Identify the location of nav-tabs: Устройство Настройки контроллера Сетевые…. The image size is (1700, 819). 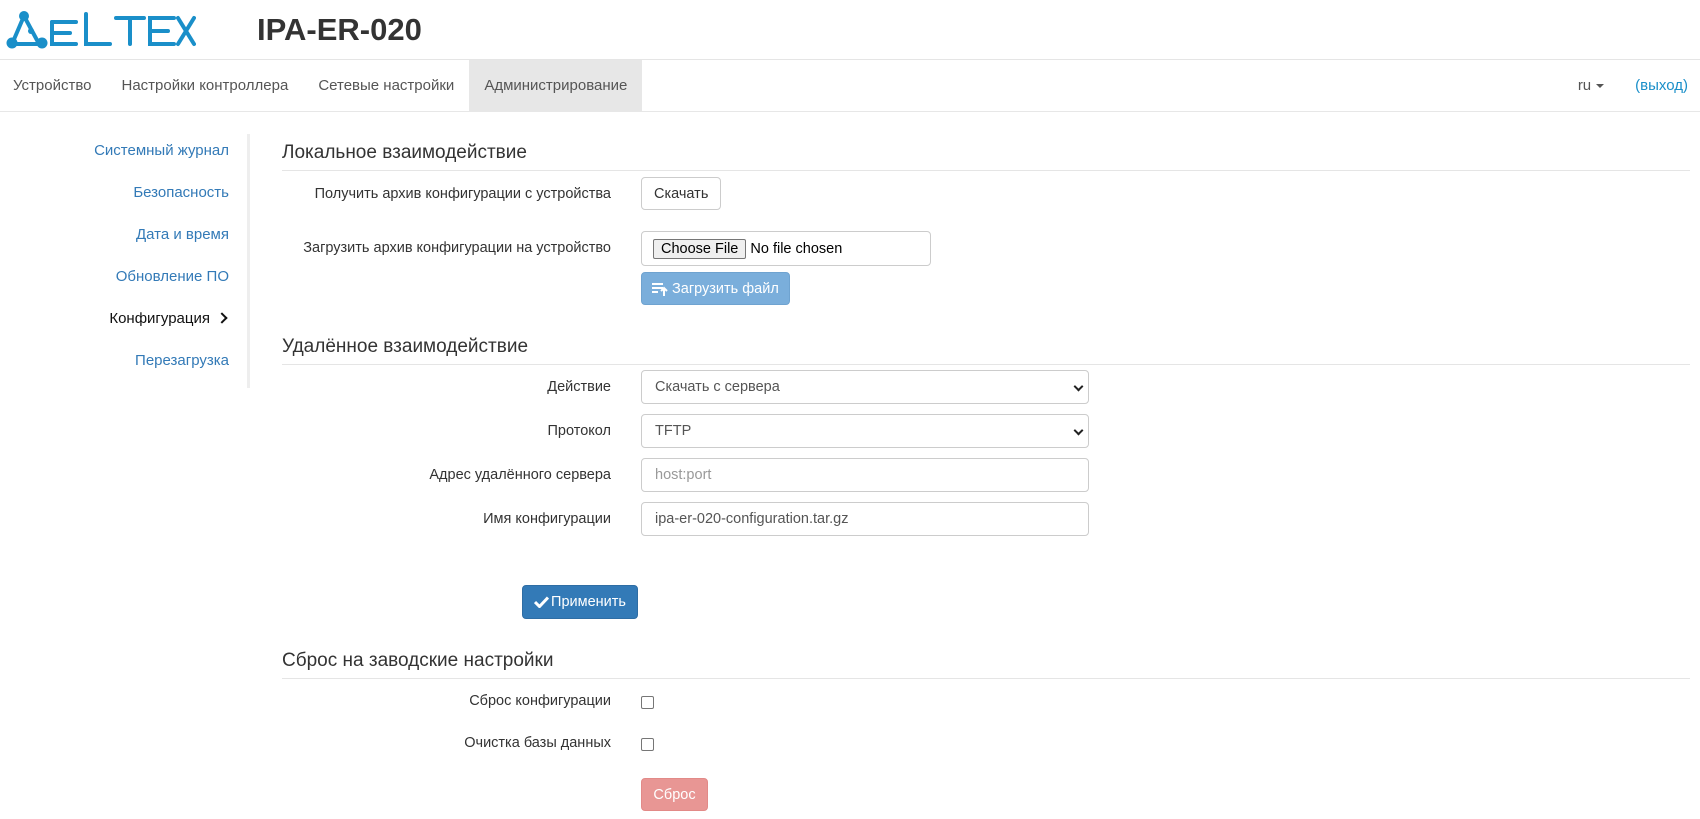
(850, 85).